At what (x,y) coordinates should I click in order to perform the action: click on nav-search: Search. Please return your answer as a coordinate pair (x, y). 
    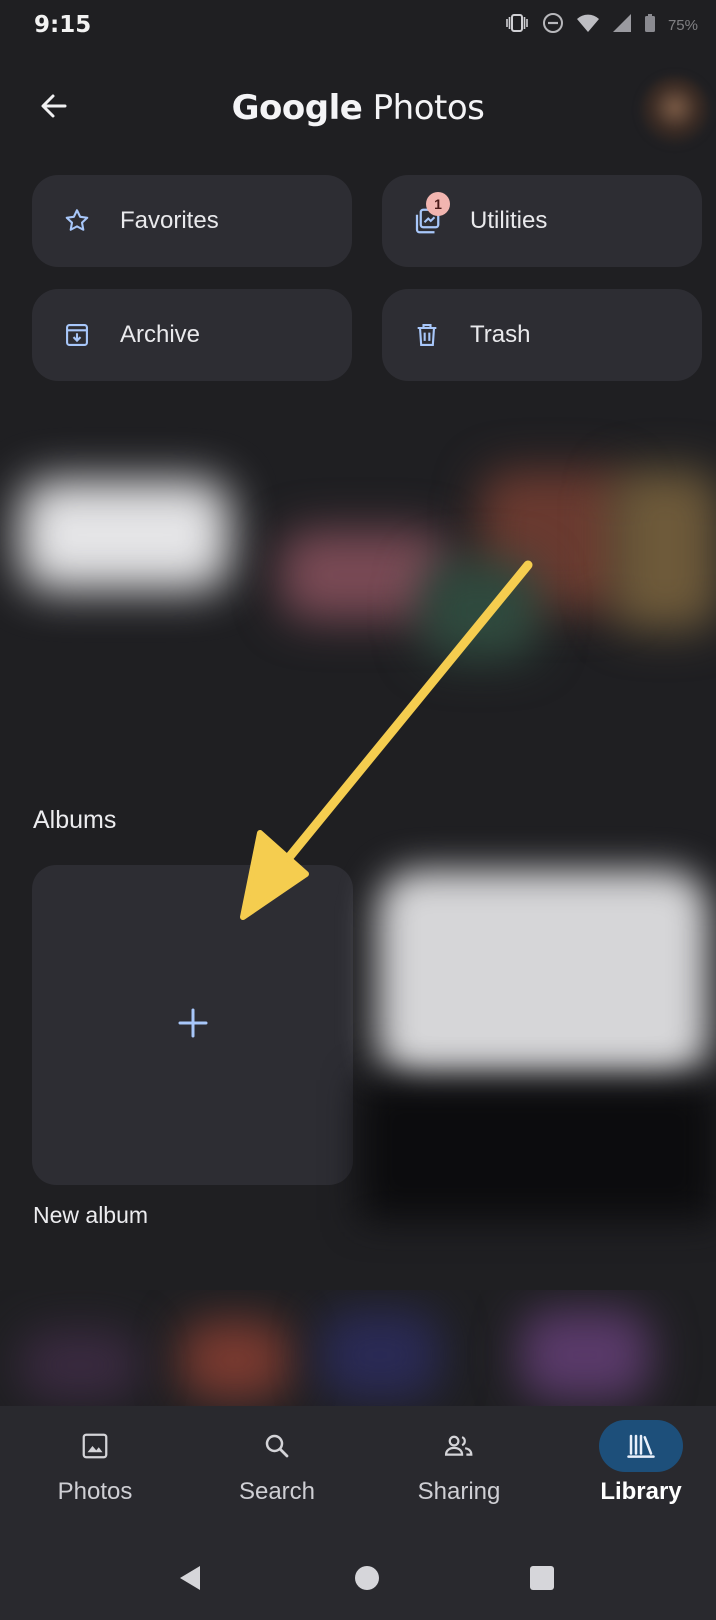
    Looking at the image, I should click on (277, 1471).